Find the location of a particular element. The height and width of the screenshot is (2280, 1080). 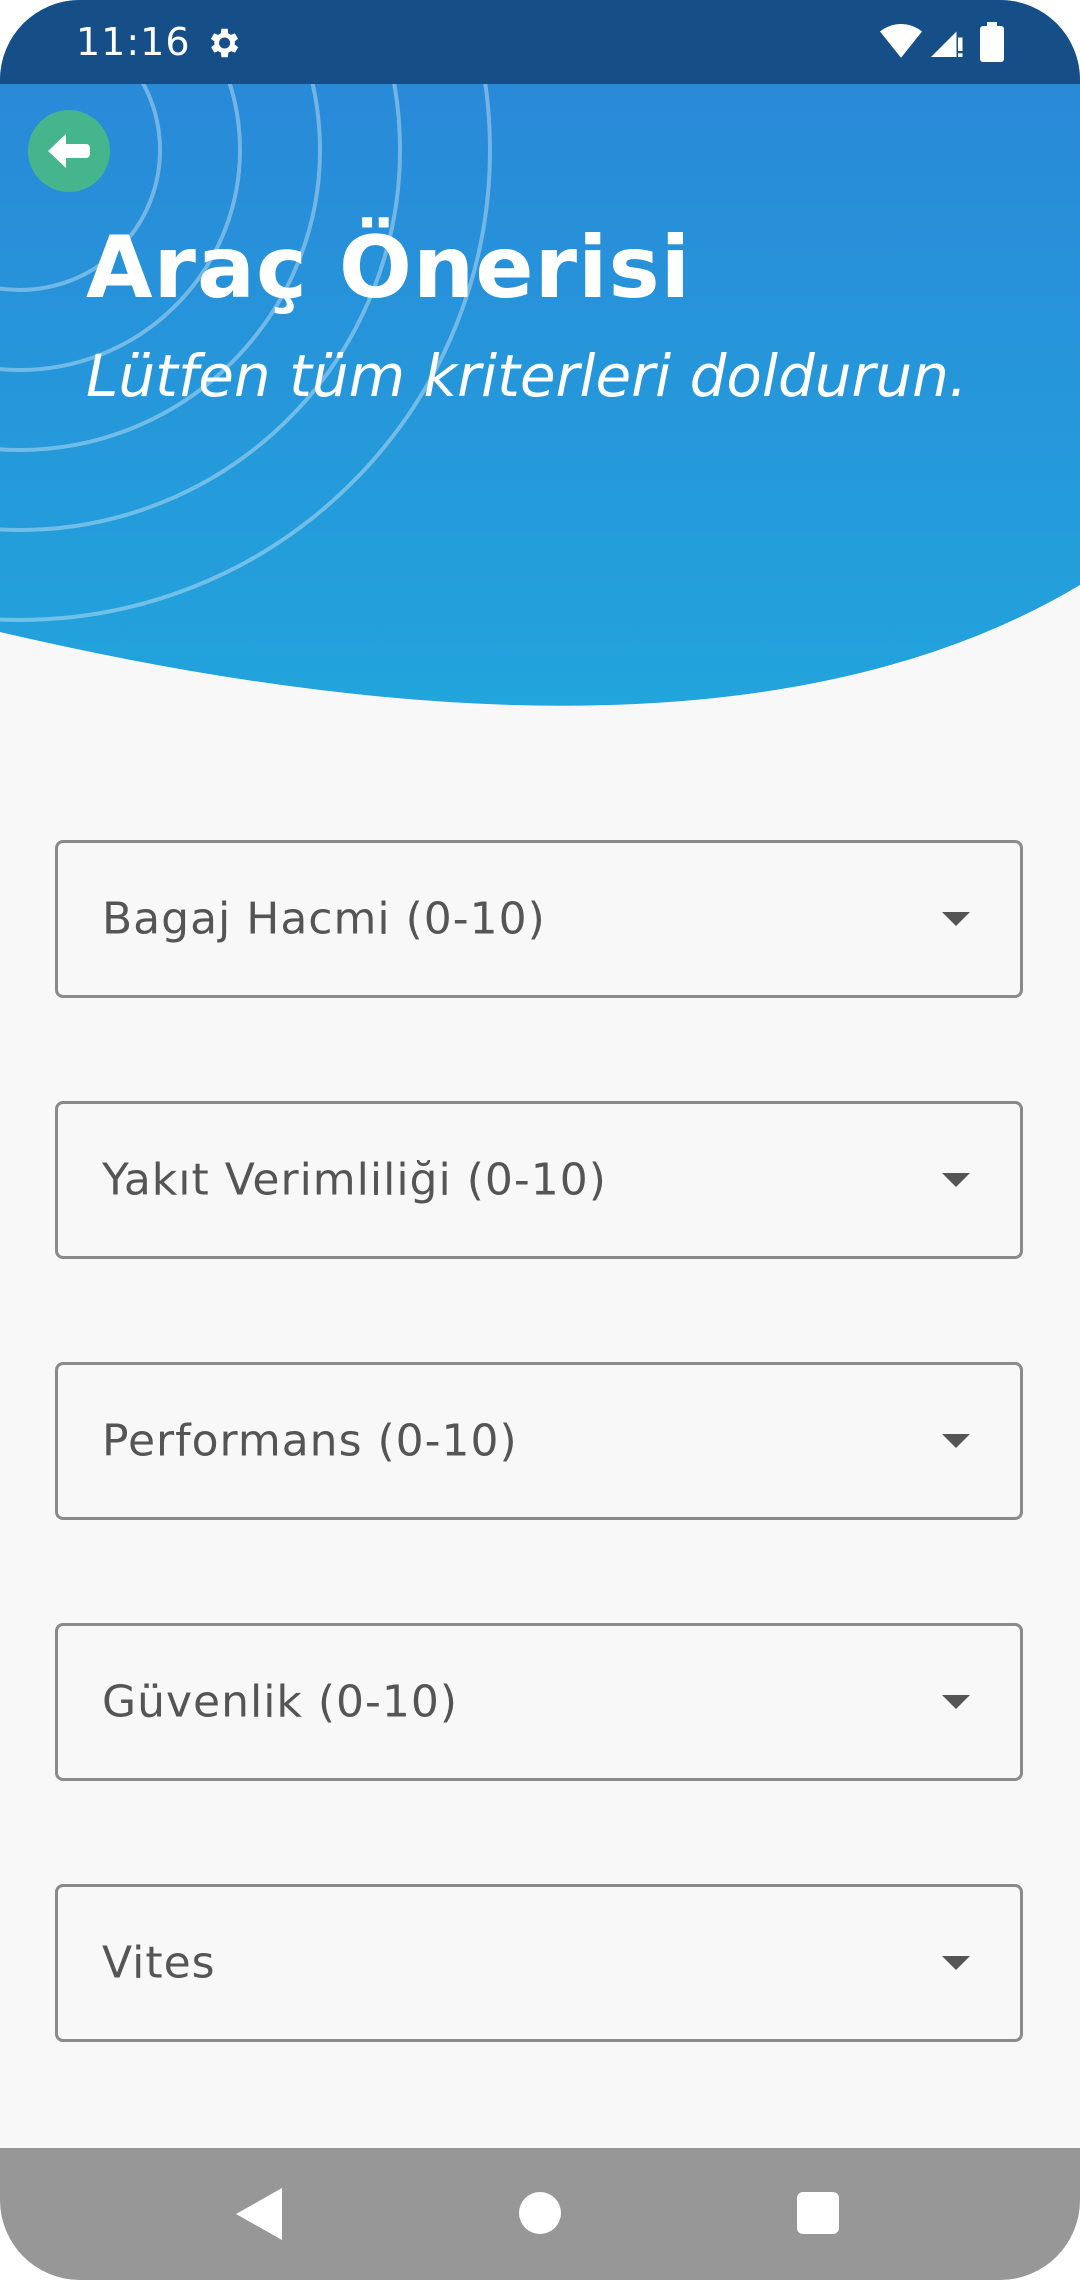

dropdown-yakit-verimliligi: Yakıt Verimliliği (0-10) is located at coordinates (539, 1180).